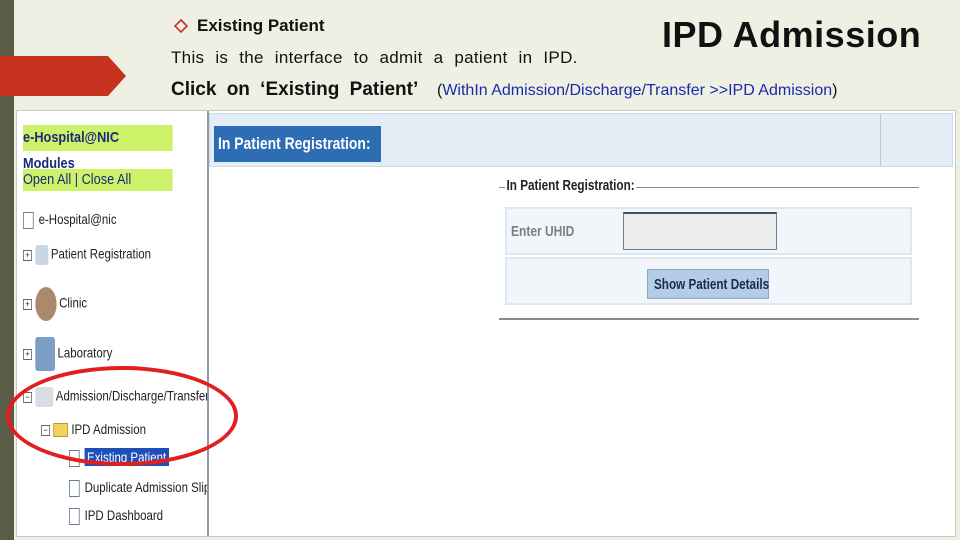 The image size is (960, 540). What do you see at coordinates (42, 255) in the screenshot?
I see `registration-icon` at bounding box center [42, 255].